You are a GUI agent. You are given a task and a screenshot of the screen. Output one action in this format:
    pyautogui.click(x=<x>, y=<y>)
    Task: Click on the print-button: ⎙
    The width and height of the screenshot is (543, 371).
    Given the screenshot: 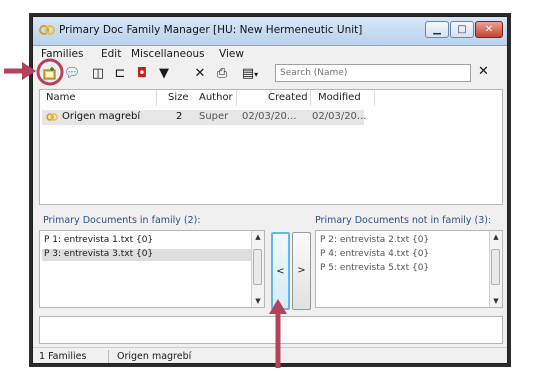 What is the action you would take?
    pyautogui.click(x=222, y=74)
    